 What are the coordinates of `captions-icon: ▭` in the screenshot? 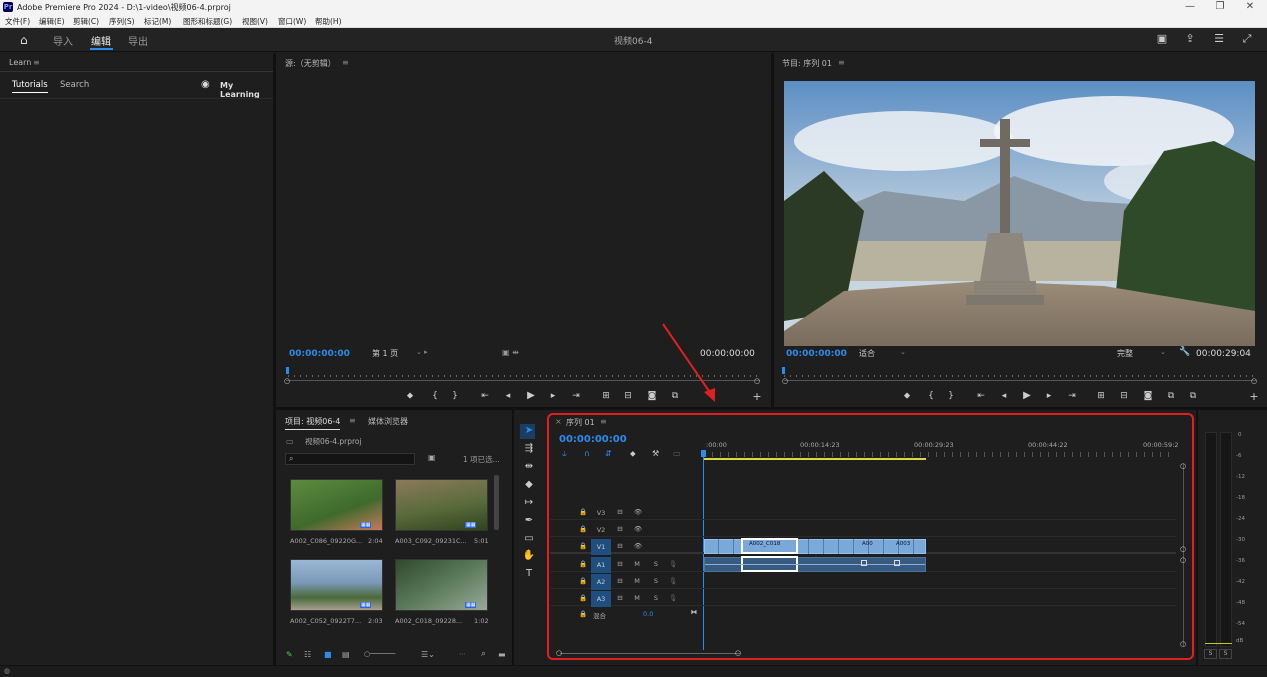 It's located at (677, 453).